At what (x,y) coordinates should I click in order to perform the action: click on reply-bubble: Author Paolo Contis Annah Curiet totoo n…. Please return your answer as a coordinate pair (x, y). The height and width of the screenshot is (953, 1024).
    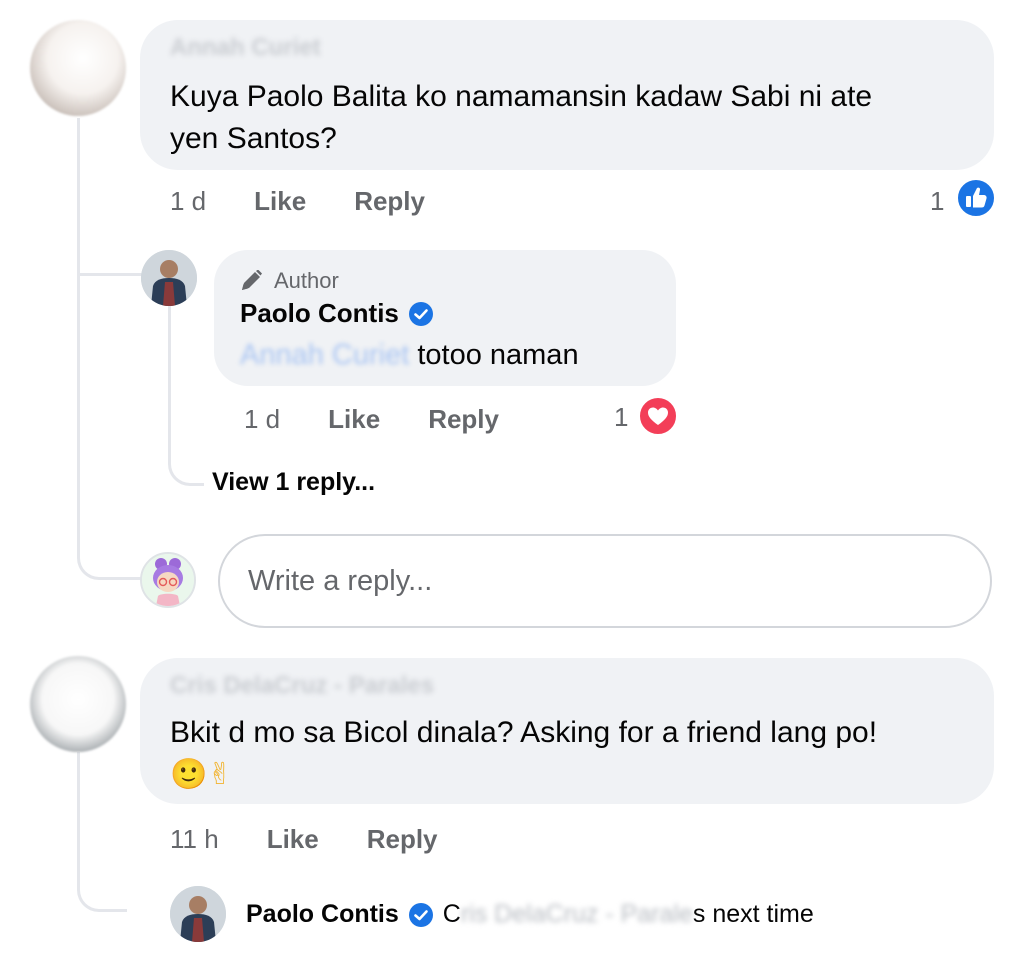
    Looking at the image, I should click on (445, 318).